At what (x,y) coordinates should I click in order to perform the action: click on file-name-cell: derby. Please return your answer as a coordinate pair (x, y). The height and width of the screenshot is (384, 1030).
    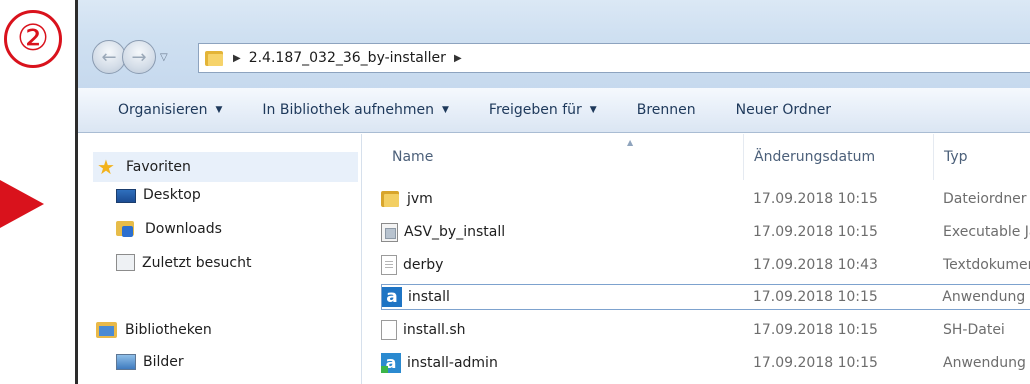
    Looking at the image, I should click on (562, 265).